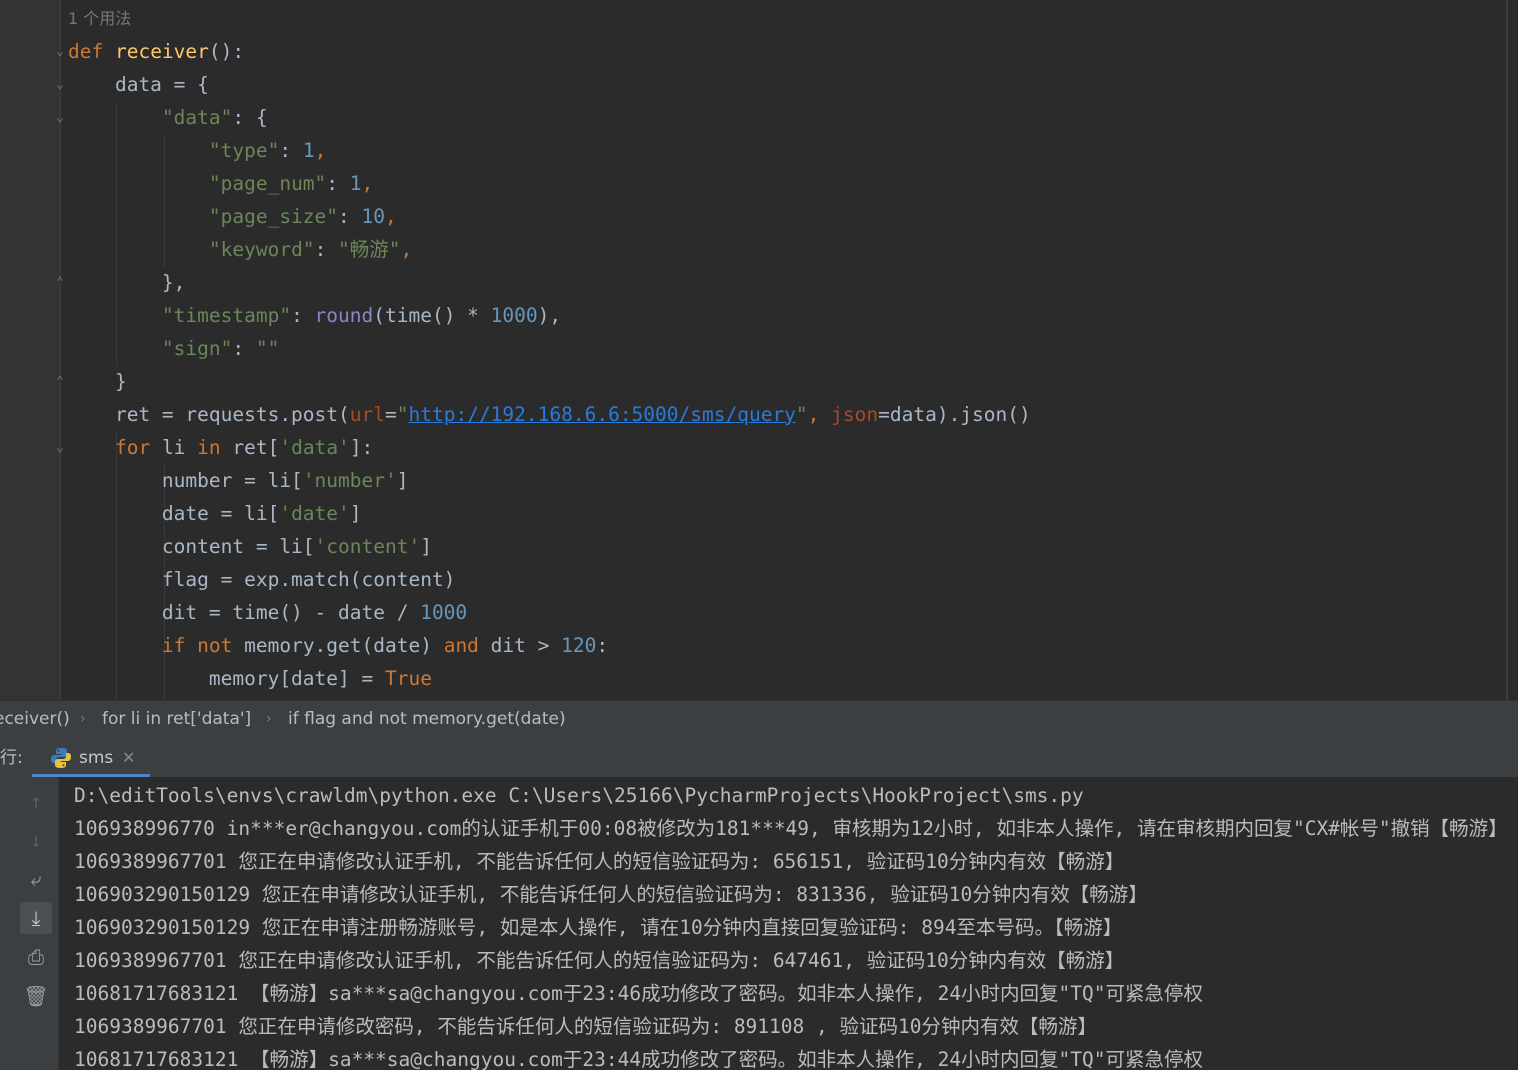 The image size is (1518, 1070). What do you see at coordinates (35, 719) in the screenshot?
I see `breadcrumb-item-function: eceiver()` at bounding box center [35, 719].